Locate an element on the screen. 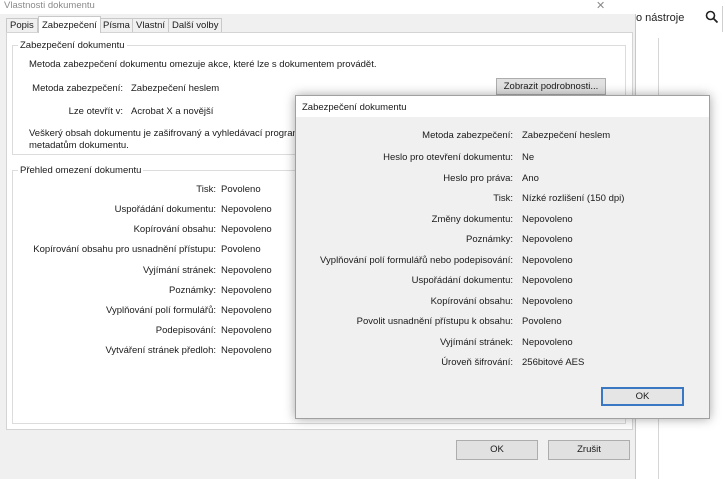  popup-title: Zabezpečení dokumentu is located at coordinates (354, 107).